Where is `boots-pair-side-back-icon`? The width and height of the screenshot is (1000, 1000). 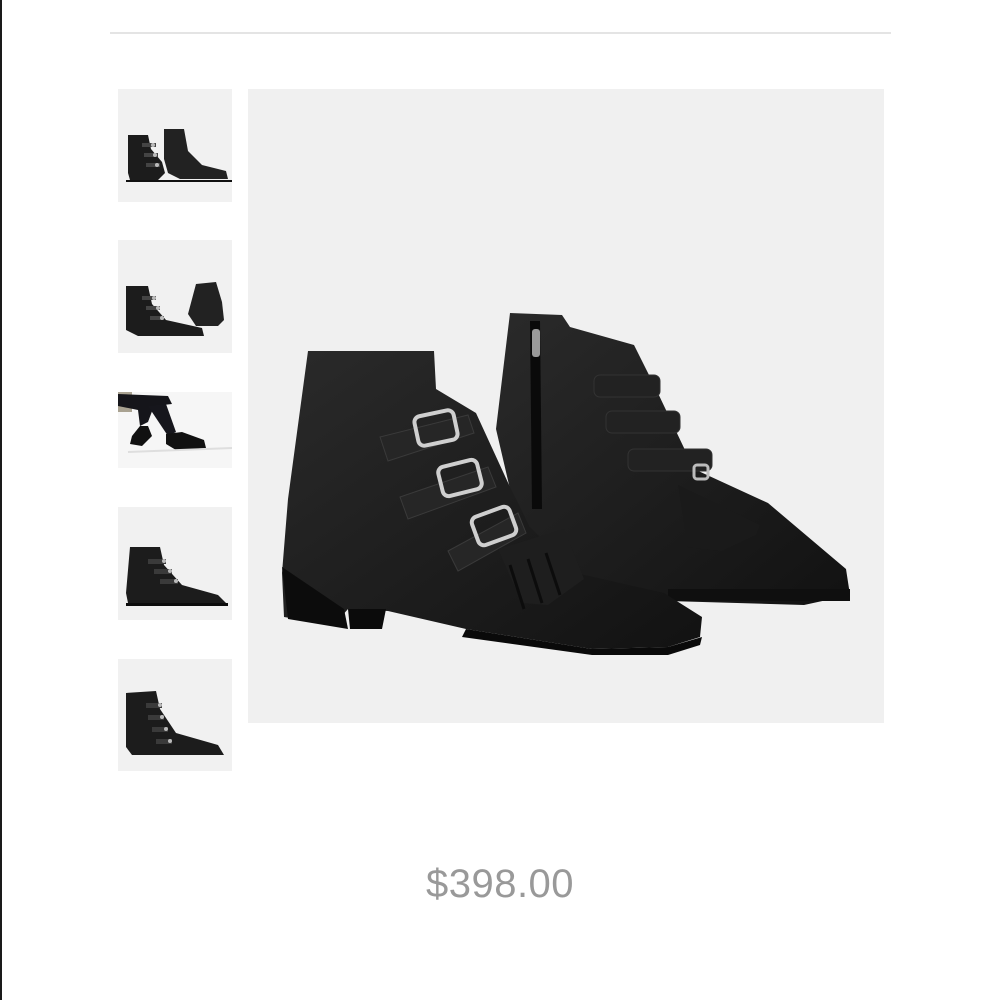
boots-pair-side-back-icon is located at coordinates (175, 309).